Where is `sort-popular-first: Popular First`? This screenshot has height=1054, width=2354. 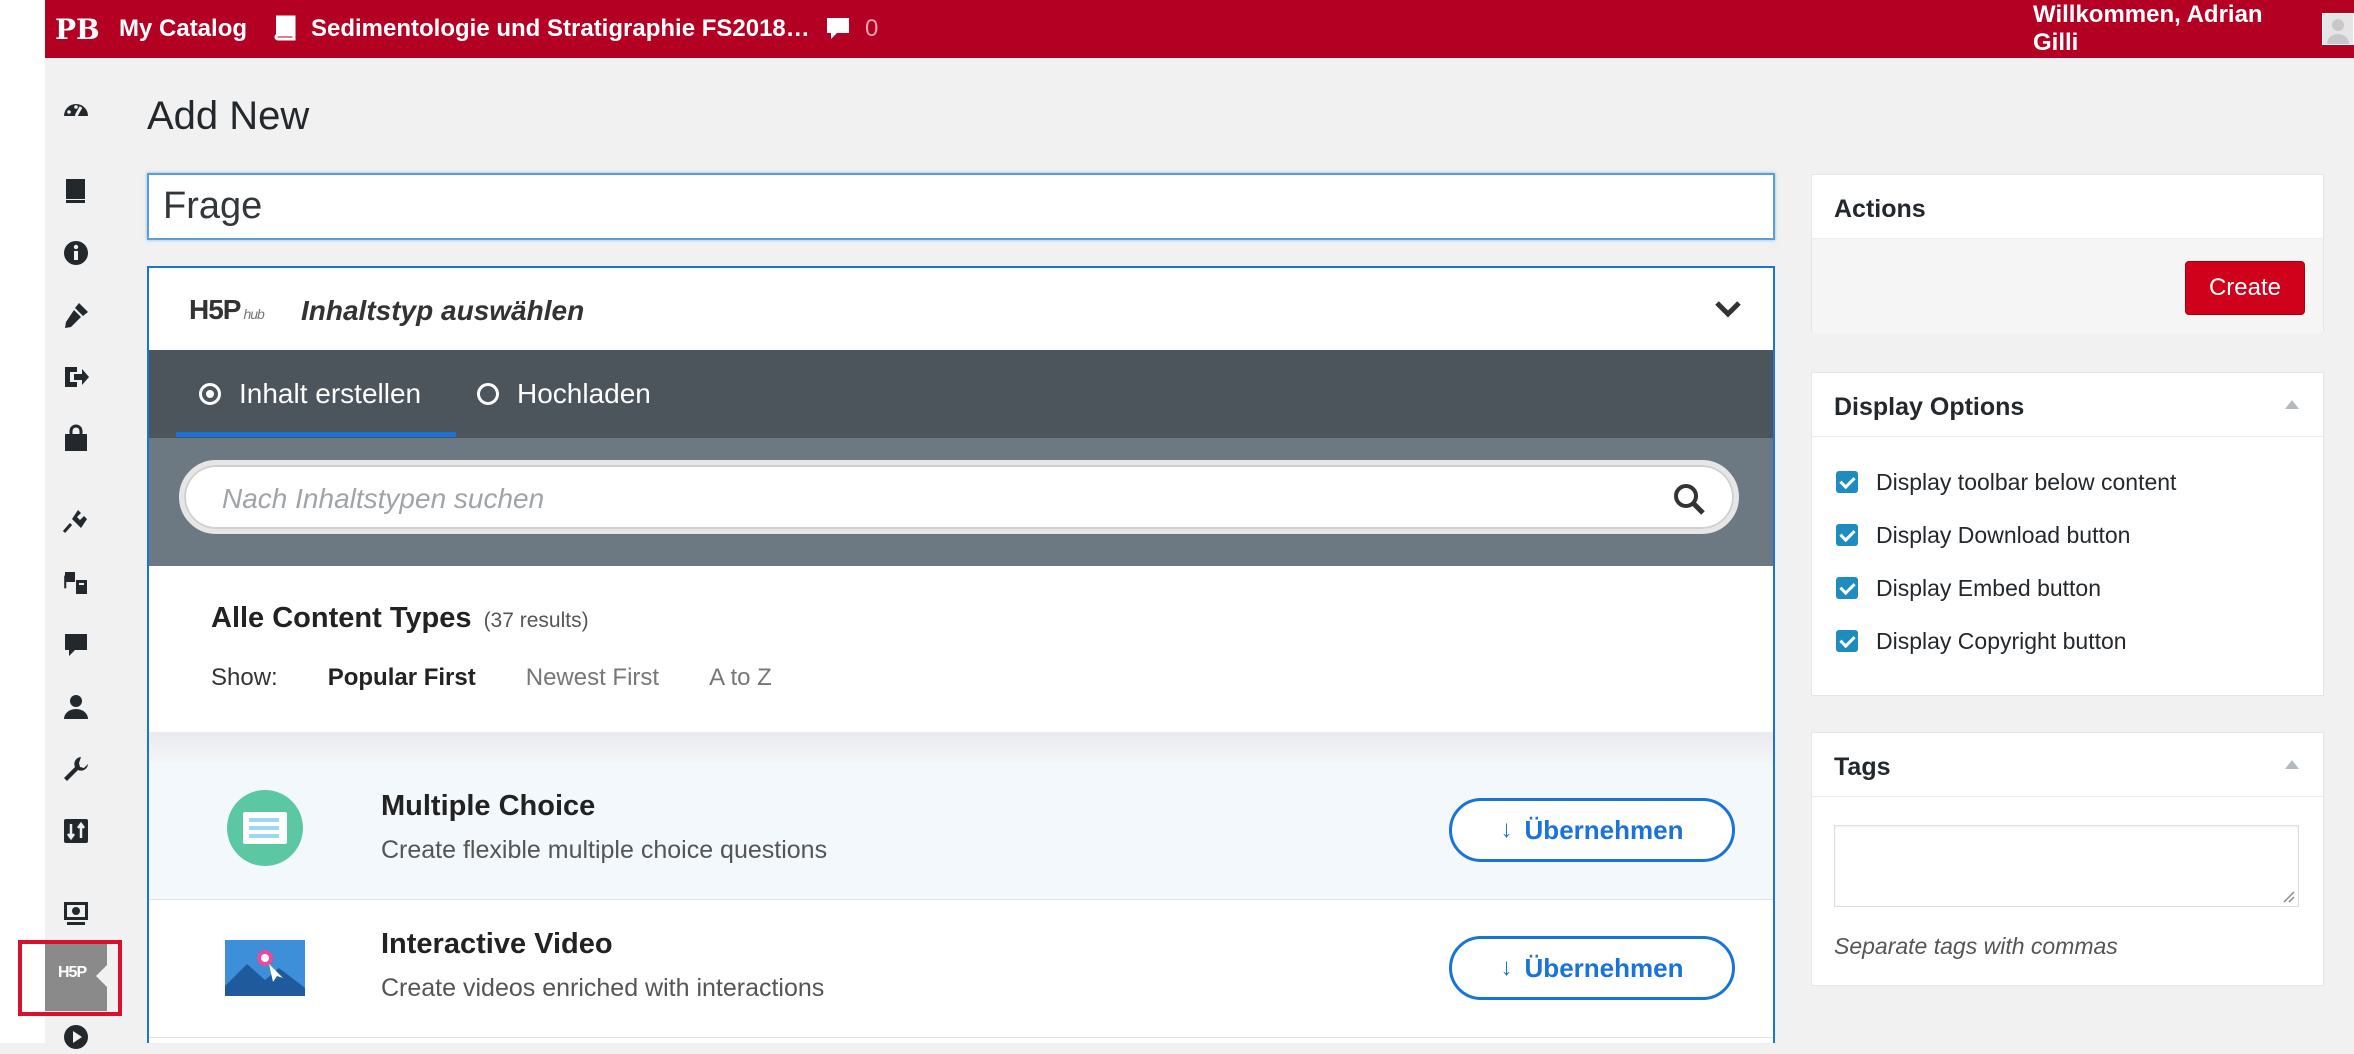
sort-popular-first: Popular First is located at coordinates (402, 678).